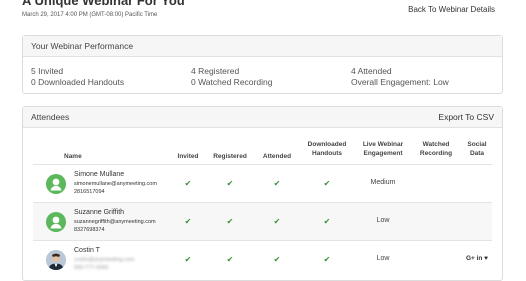 This screenshot has height=281, width=526. What do you see at coordinates (262, 117) in the screenshot?
I see `attendees-panel-header: Attendees Export To CSV` at bounding box center [262, 117].